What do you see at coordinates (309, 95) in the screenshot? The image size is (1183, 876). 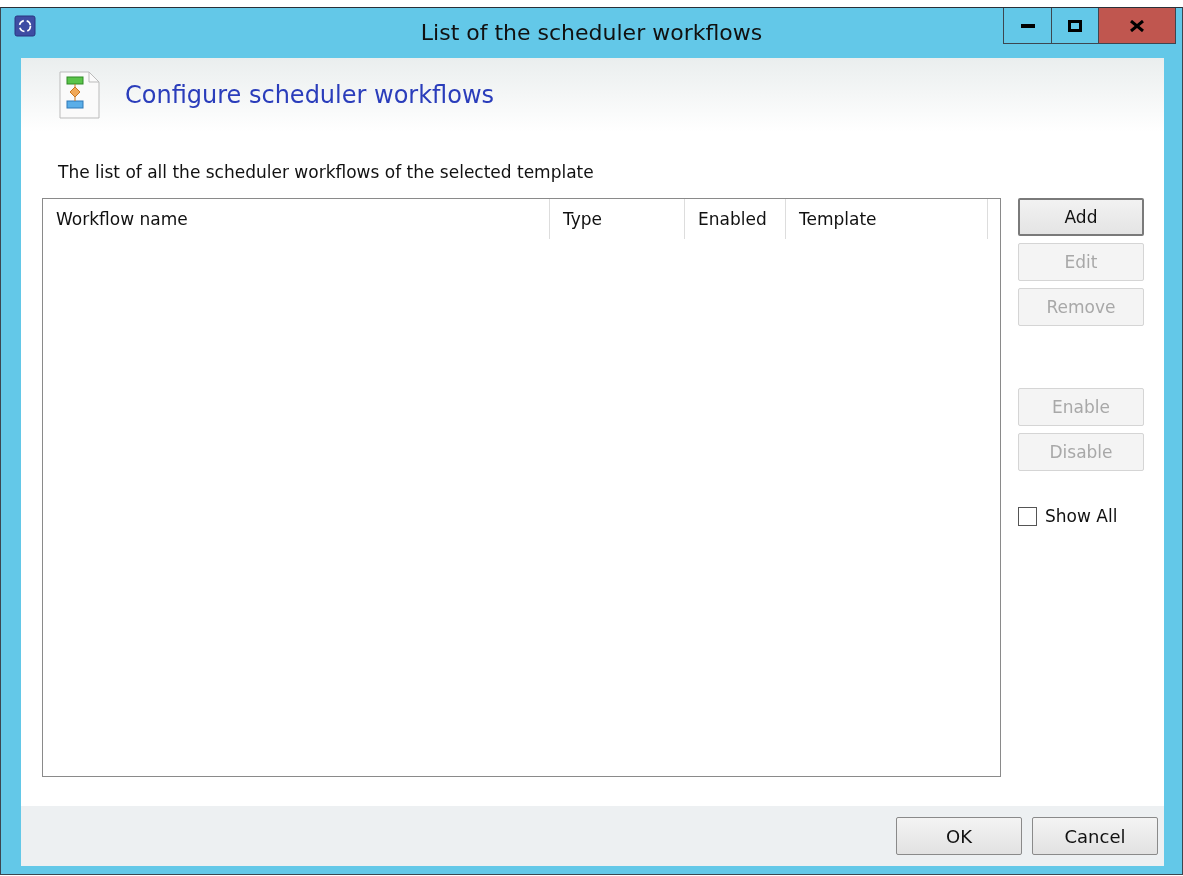 I see `dialog-heading: Configure scheduler workflows` at bounding box center [309, 95].